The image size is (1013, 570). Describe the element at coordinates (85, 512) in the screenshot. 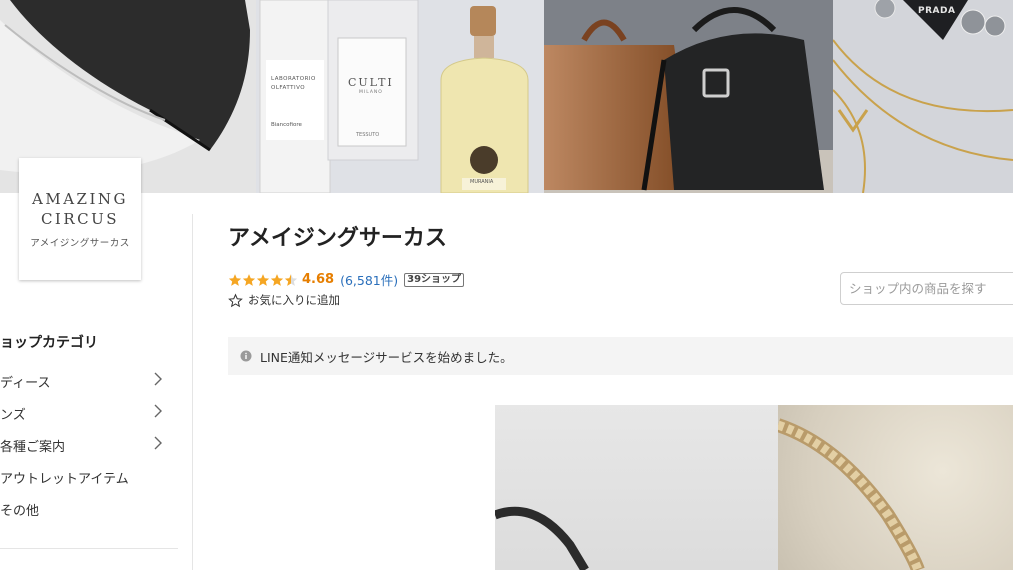

I see `category-item-other: その他` at that location.